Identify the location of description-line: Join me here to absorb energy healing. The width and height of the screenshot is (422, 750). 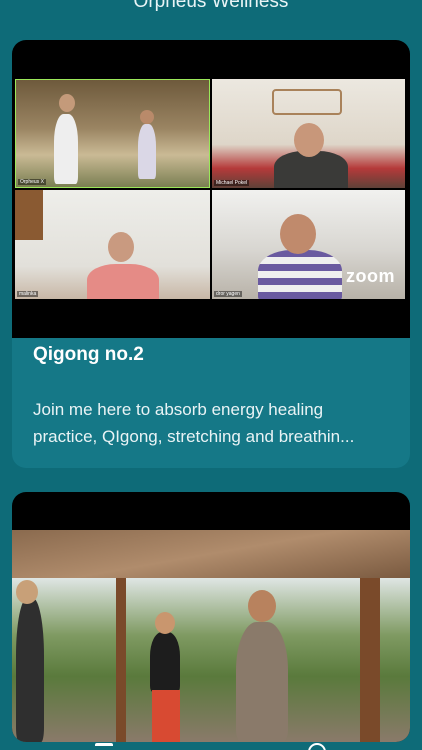
(178, 409).